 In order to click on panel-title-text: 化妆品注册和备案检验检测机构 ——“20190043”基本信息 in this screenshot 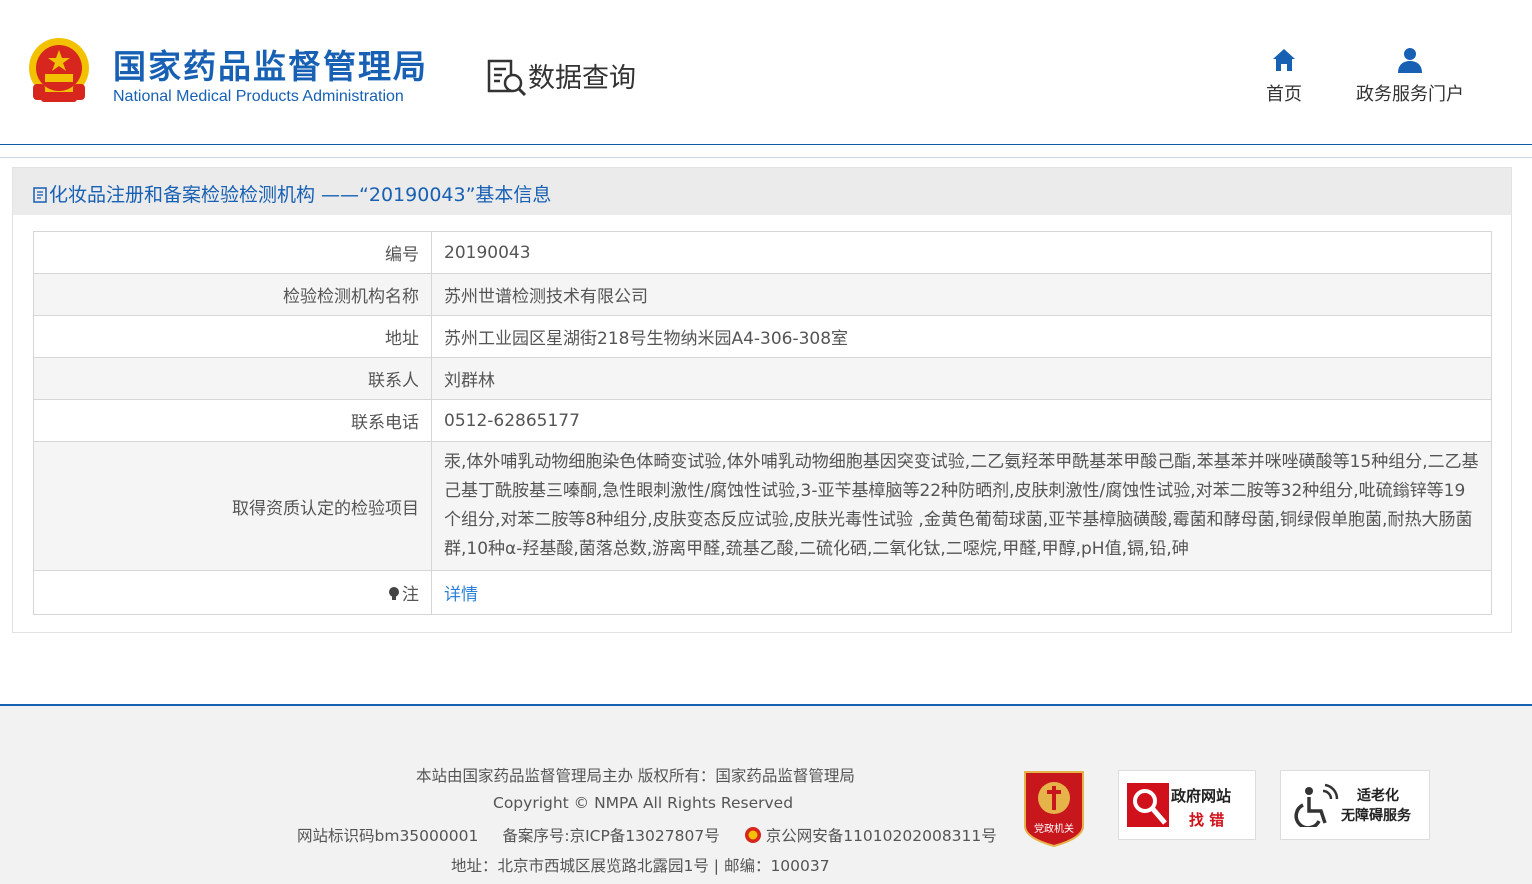, I will do `click(300, 195)`.